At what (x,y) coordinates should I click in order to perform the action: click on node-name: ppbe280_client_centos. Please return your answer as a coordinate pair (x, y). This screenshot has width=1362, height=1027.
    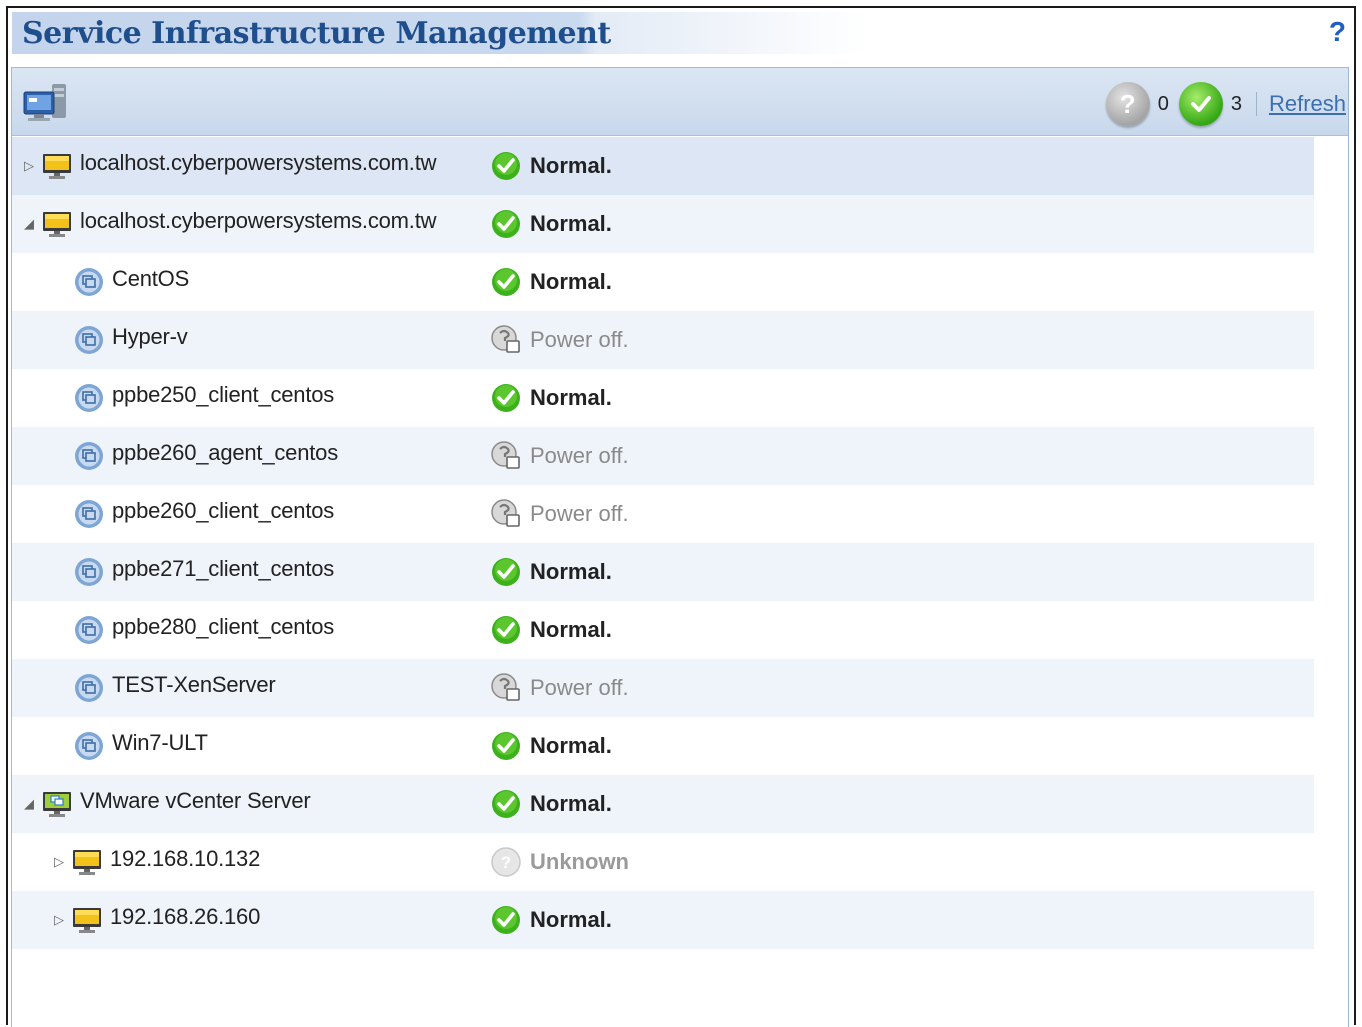
    Looking at the image, I should click on (223, 630).